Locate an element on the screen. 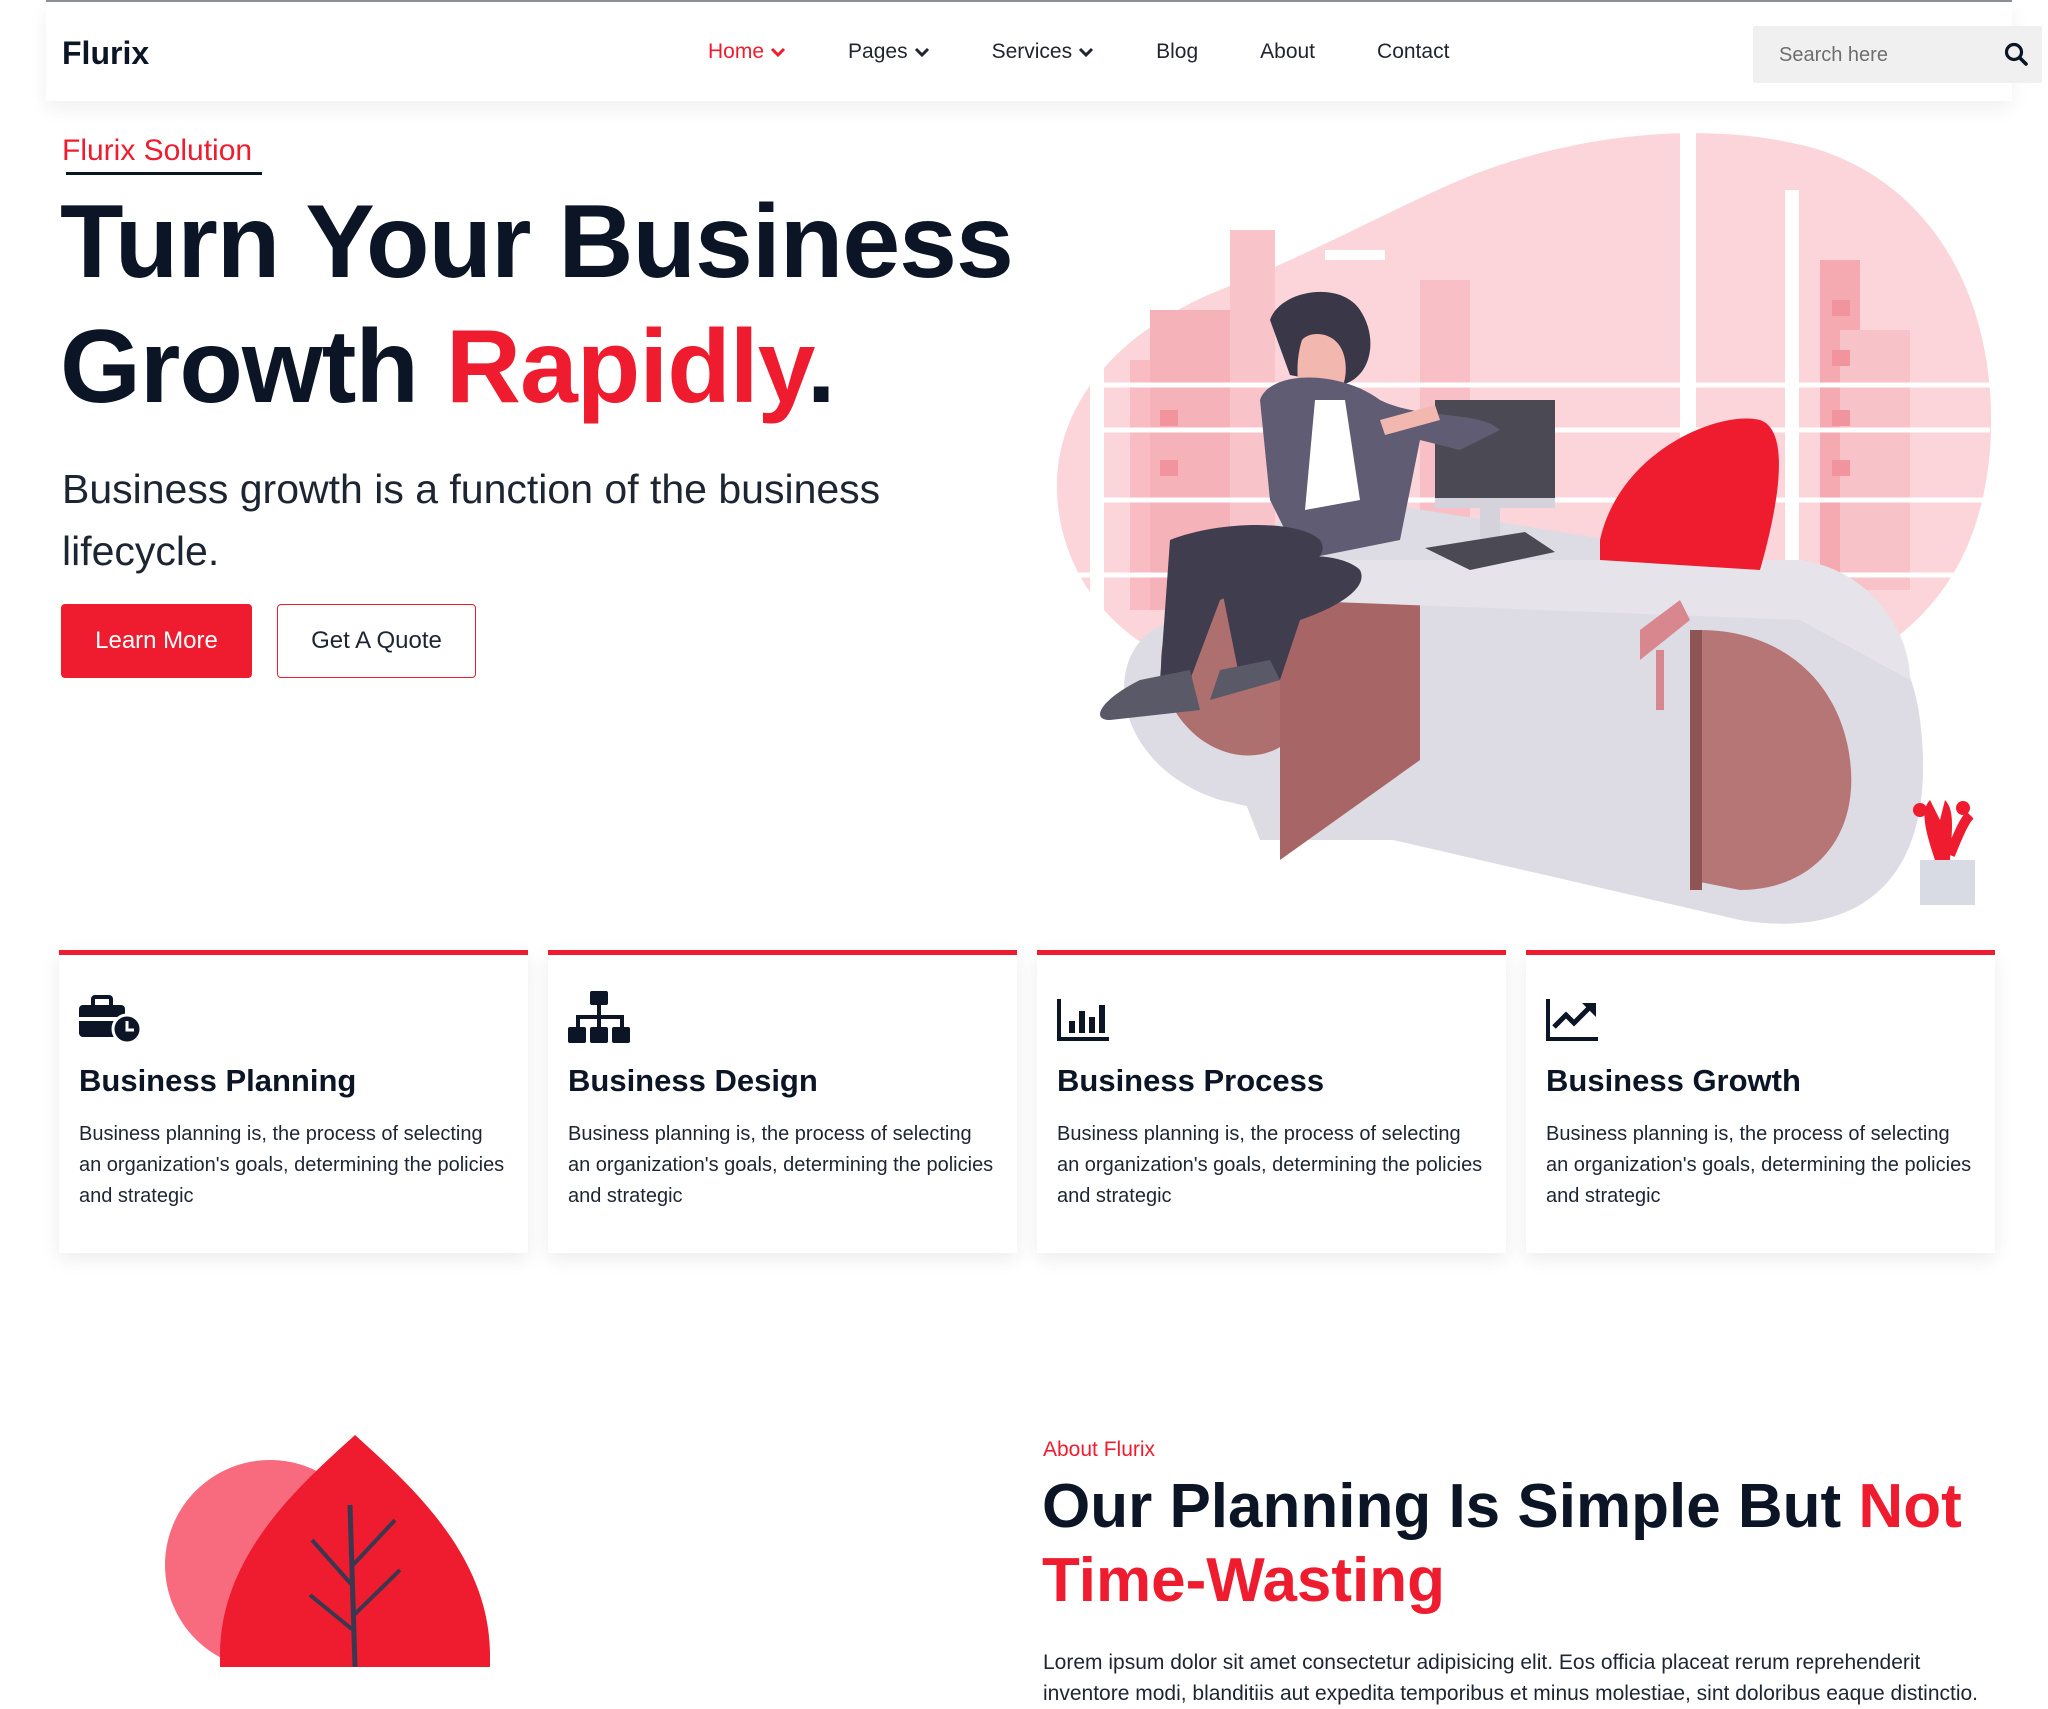 The width and height of the screenshot is (2048, 1709). learn-more-button: Learn More is located at coordinates (156, 641).